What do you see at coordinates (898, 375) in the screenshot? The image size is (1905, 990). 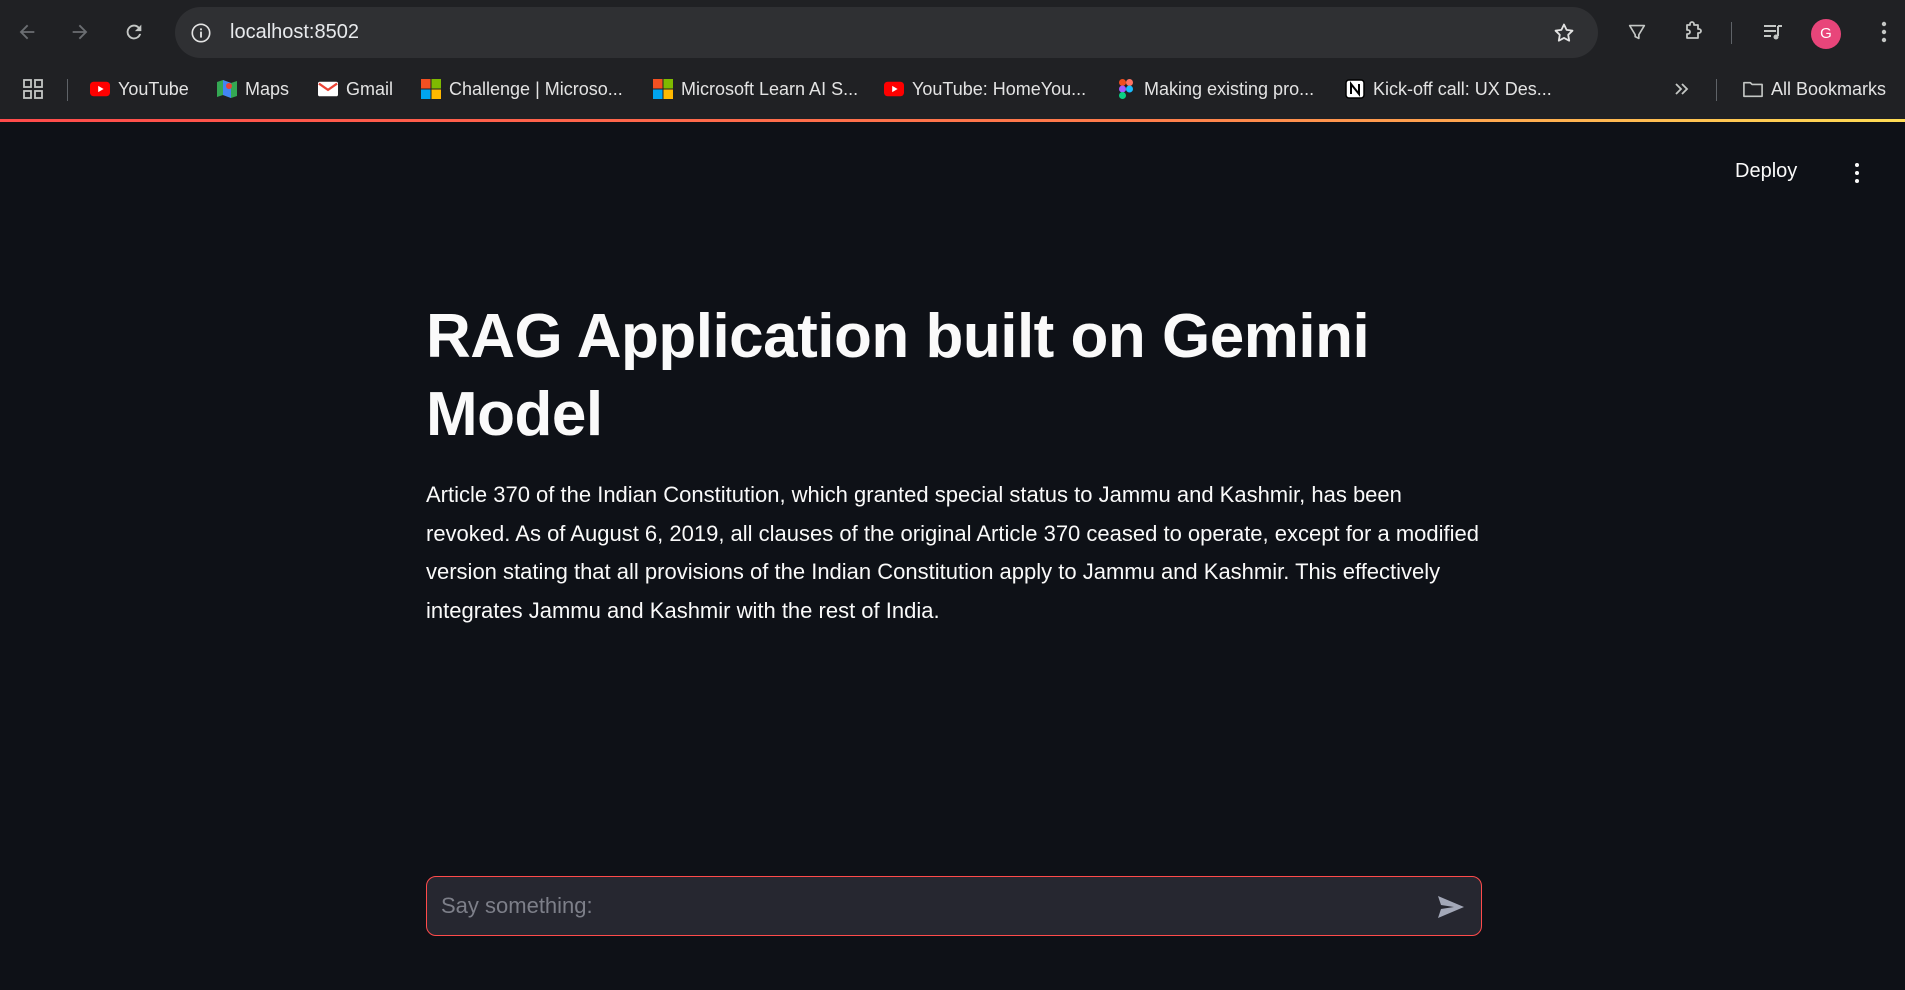 I see `page-title: RAG Application built on Gemini Model` at bounding box center [898, 375].